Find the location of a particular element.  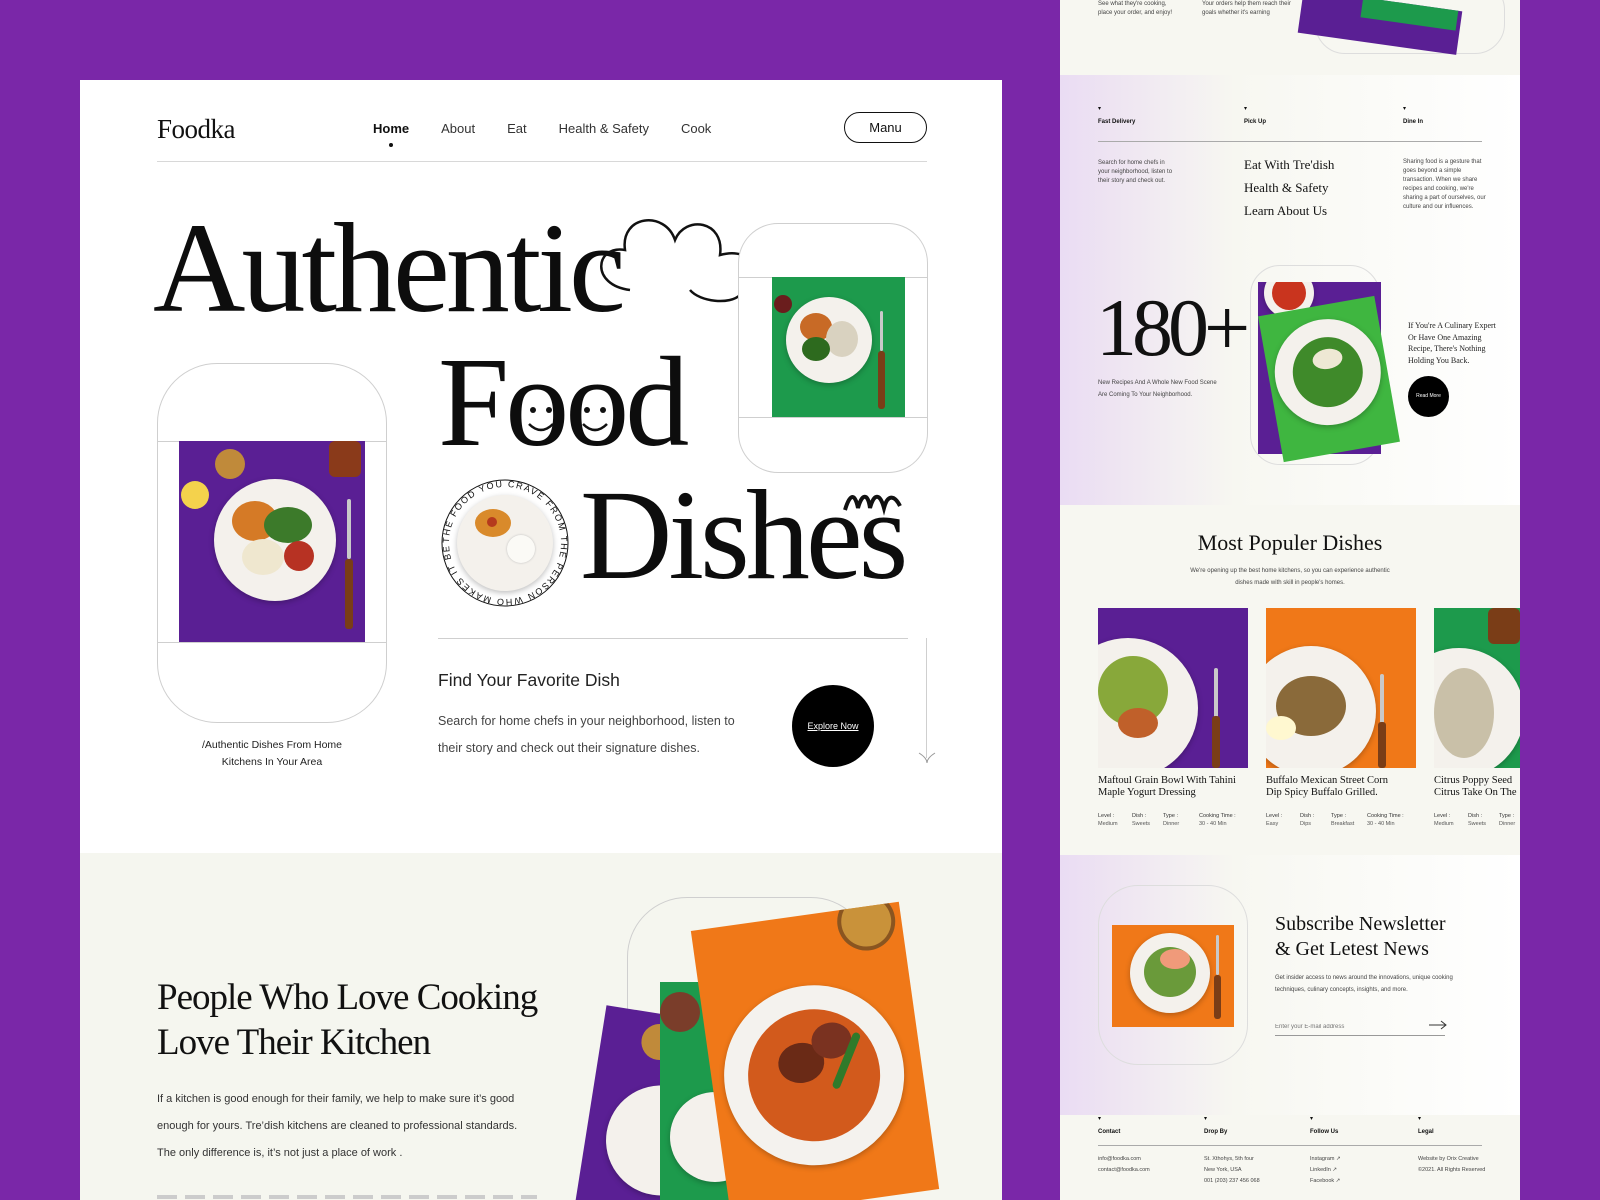

footer-contact-head: Contact is located at coordinates (1109, 1132).